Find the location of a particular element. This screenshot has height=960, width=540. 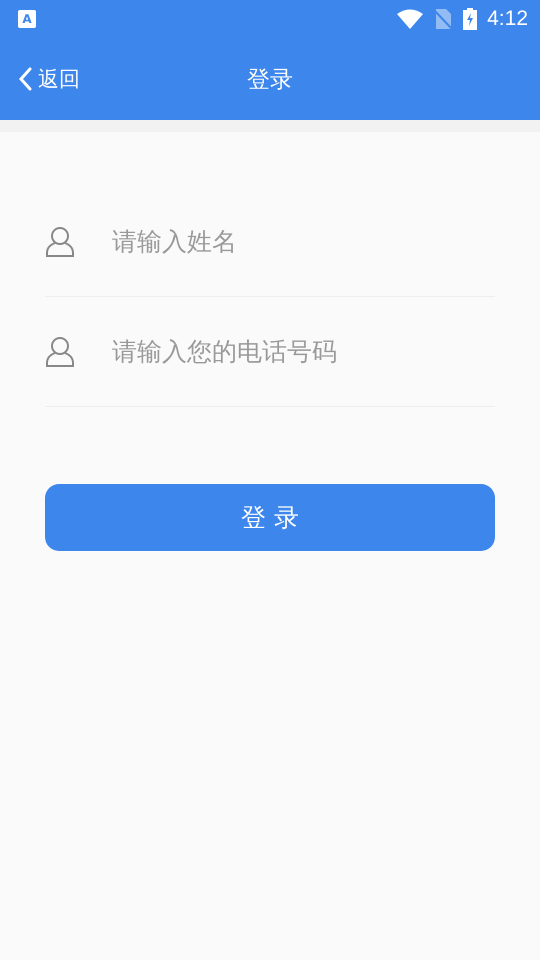

notification-icon: A is located at coordinates (27, 19).